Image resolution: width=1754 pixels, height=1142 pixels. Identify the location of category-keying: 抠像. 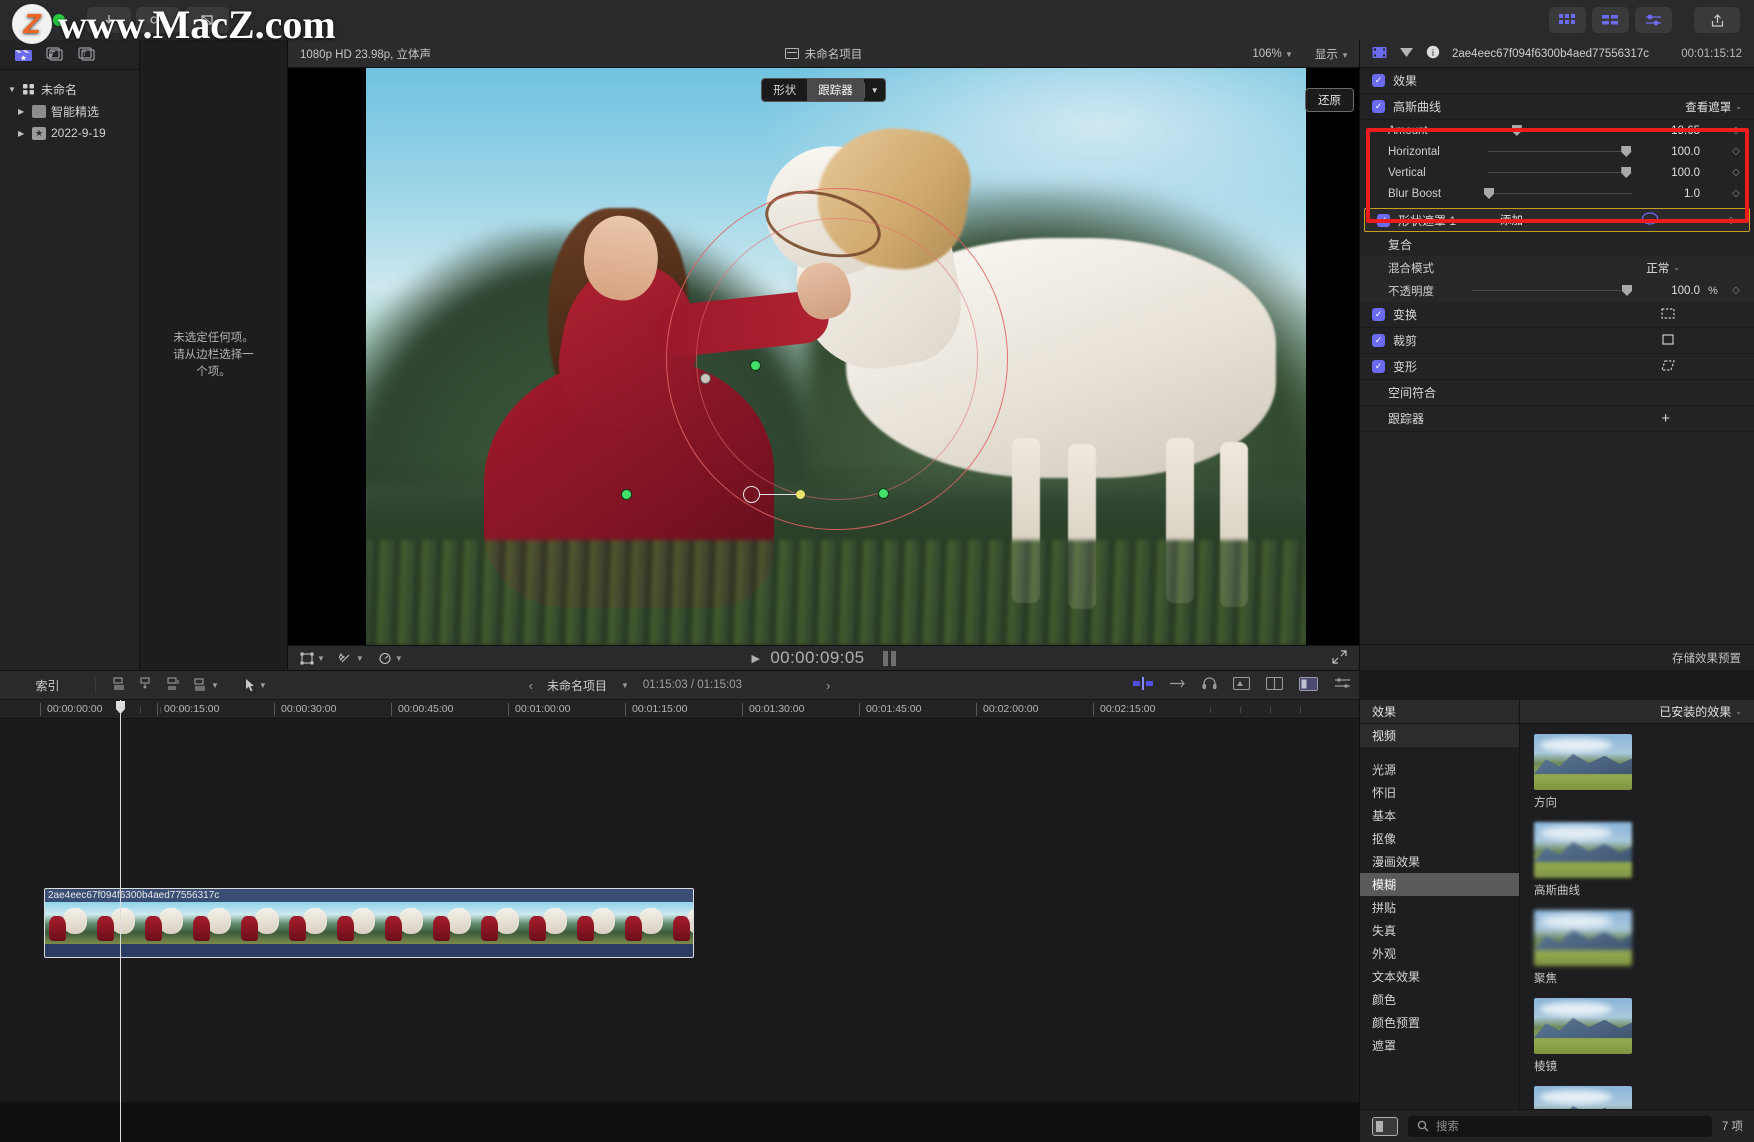
(1439, 838).